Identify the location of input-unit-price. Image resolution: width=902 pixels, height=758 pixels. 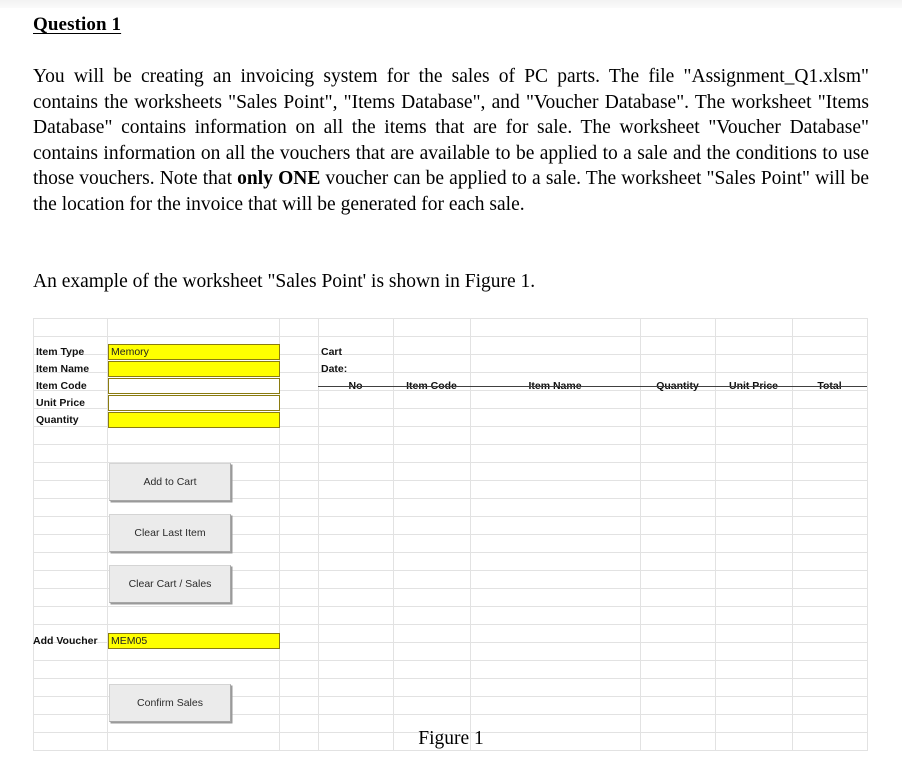
(194, 403).